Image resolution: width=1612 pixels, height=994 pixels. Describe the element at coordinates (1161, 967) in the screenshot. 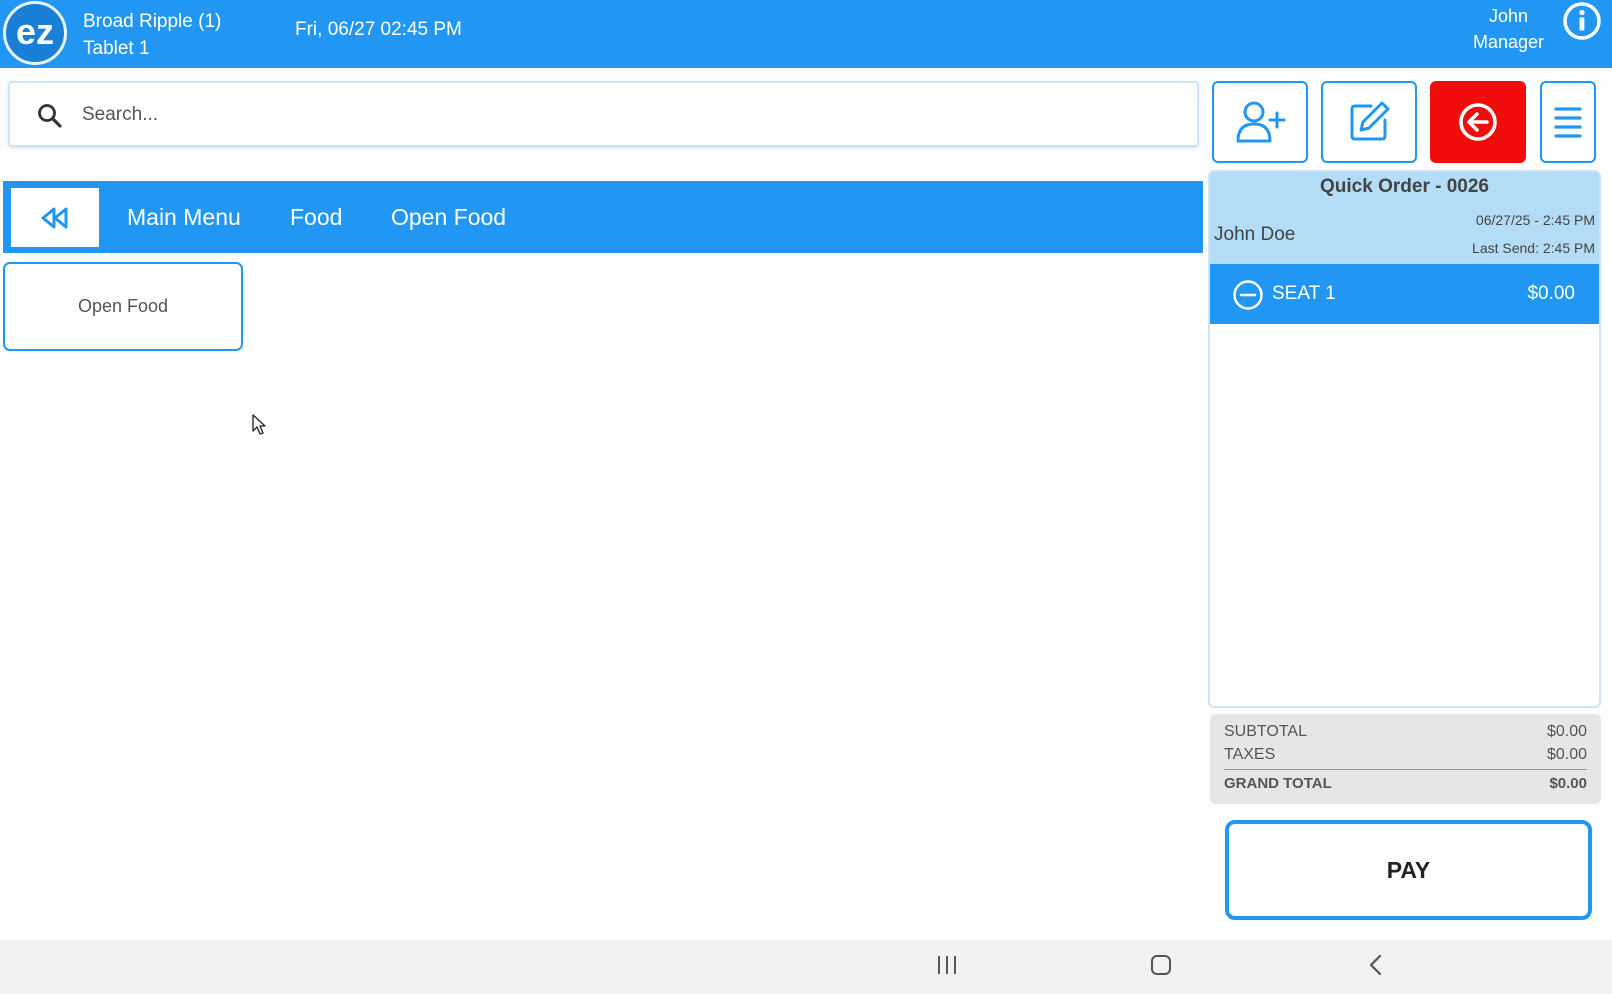

I see `home-icon` at that location.